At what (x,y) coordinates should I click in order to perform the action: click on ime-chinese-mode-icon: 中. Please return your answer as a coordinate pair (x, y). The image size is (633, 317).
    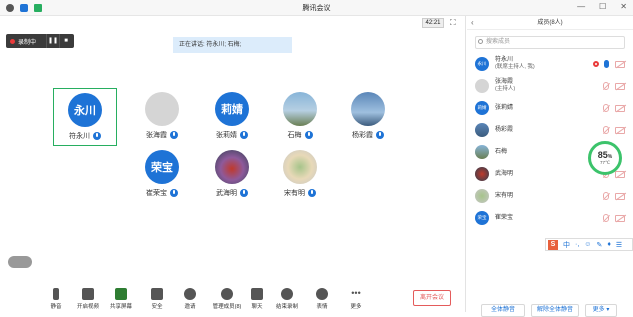
    Looking at the image, I should click on (566, 245).